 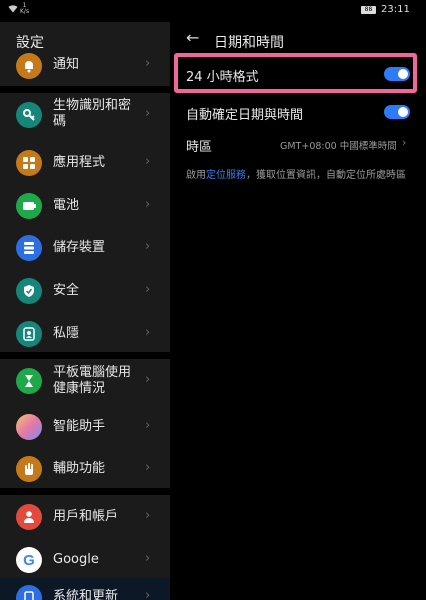 I want to click on timezone-label: 時區, so click(x=199, y=147).